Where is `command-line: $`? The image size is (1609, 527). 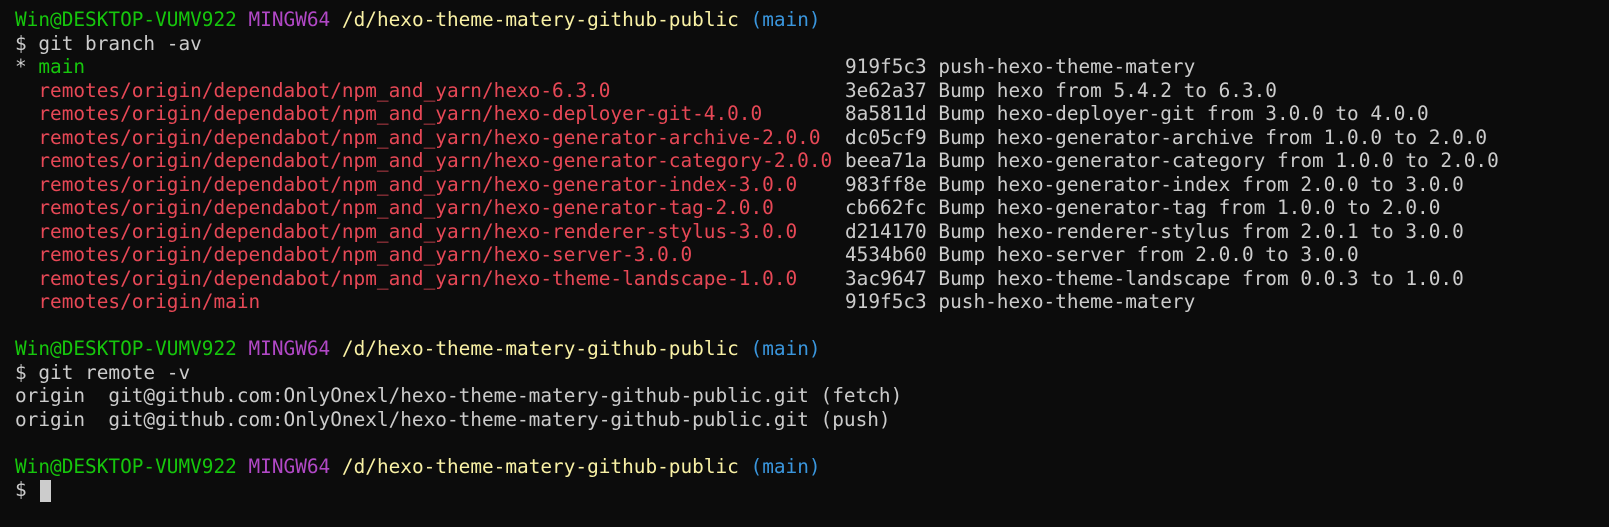 command-line: $ is located at coordinates (812, 490).